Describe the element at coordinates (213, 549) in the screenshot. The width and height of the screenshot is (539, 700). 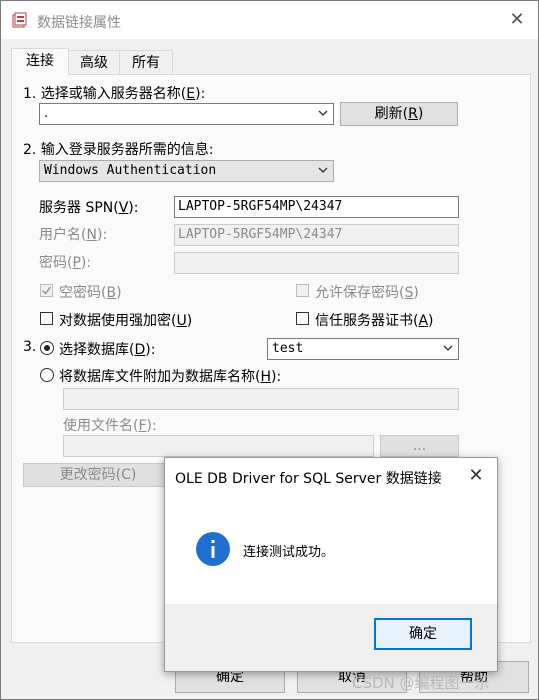
I see `info-icon` at that location.